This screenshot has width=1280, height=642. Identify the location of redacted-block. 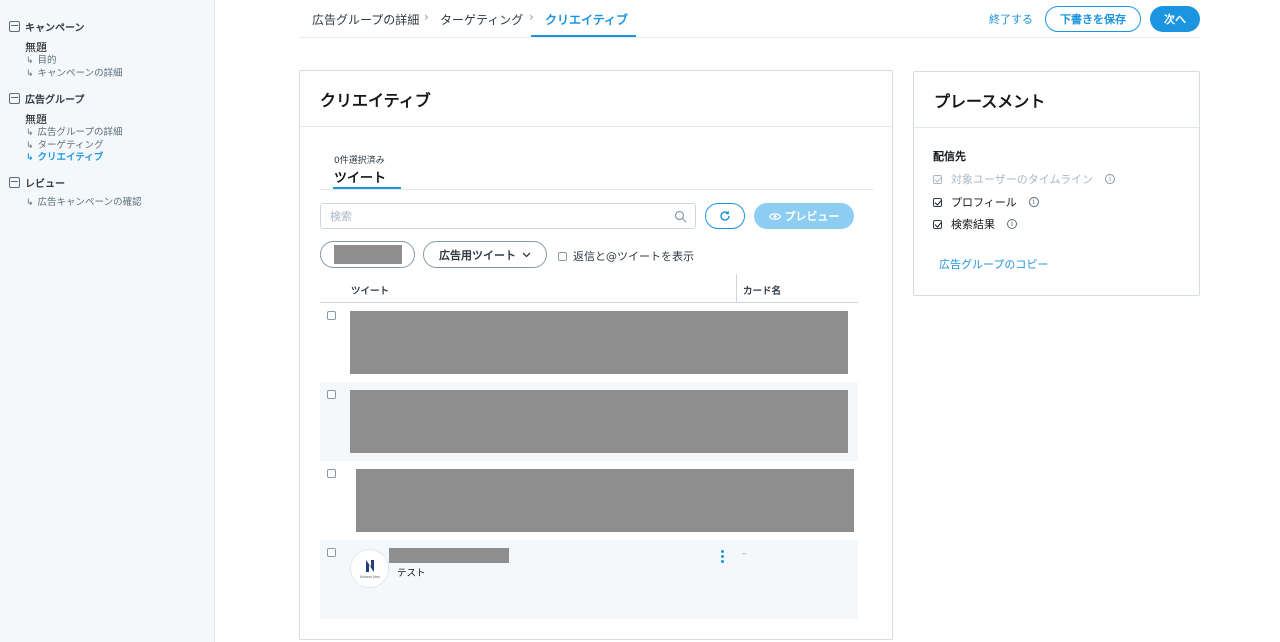
(367, 254).